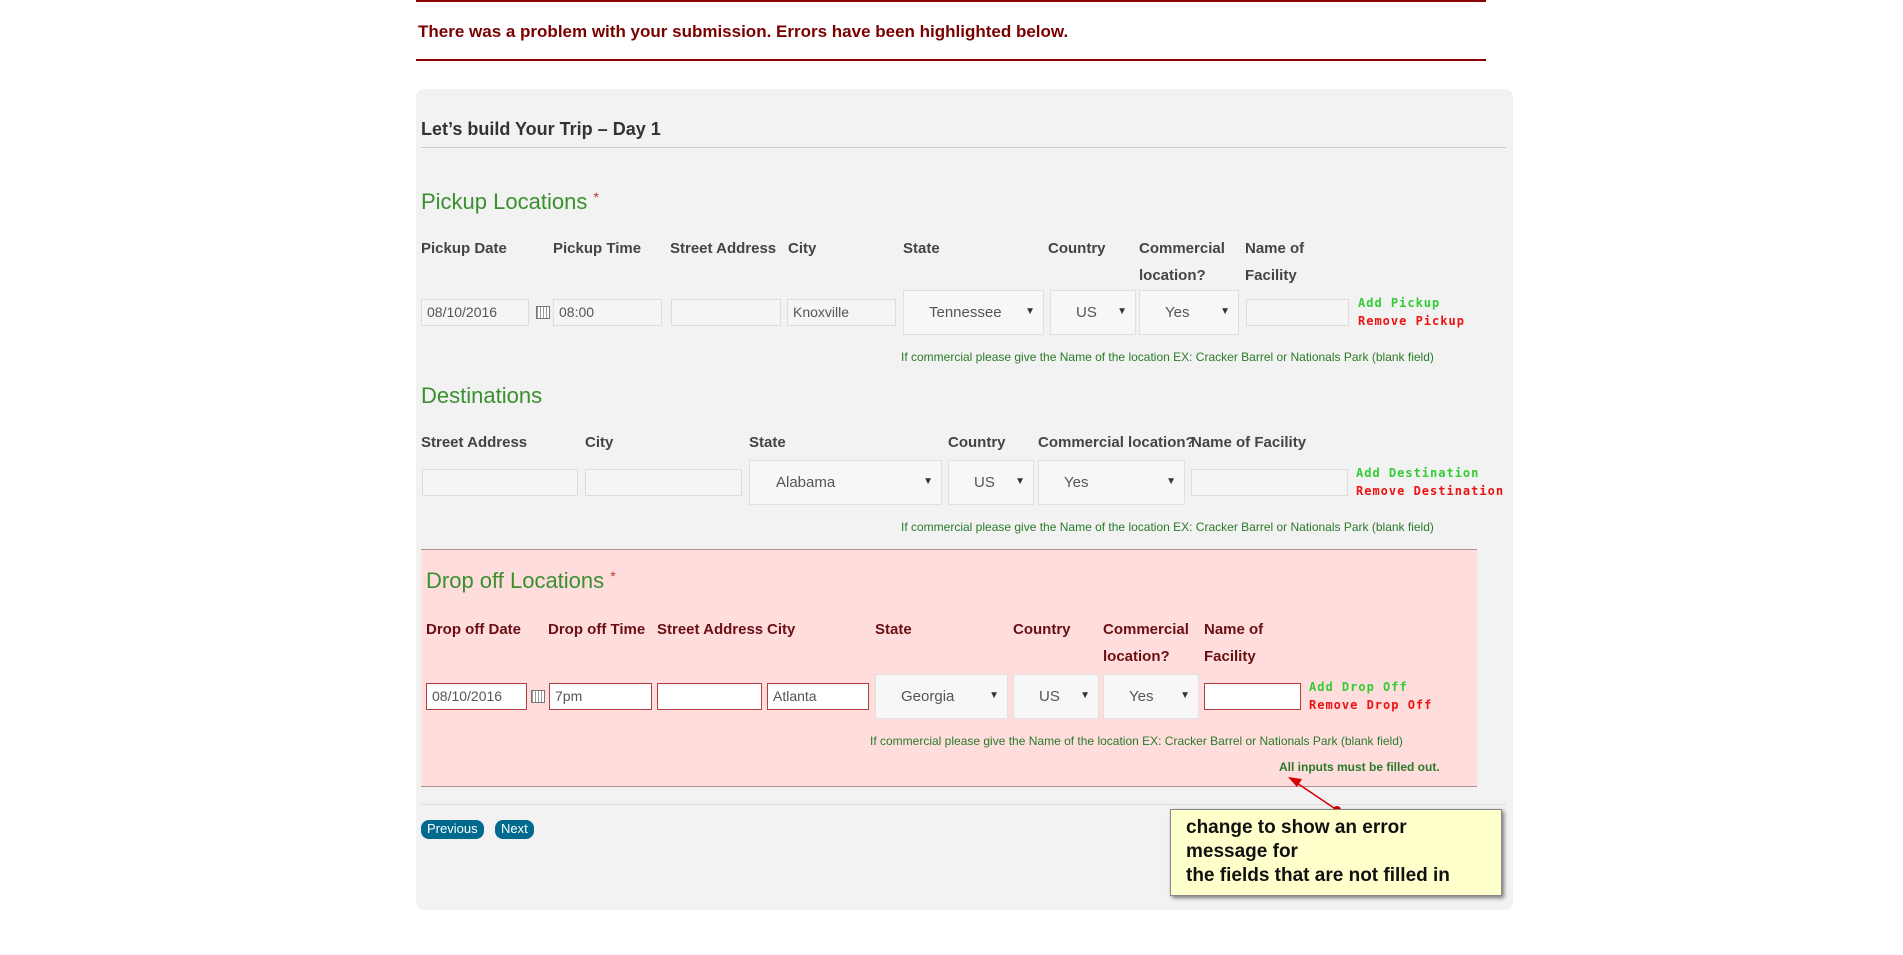 Image resolution: width=1903 pixels, height=955 pixels. I want to click on add-pickup-link: Add Pickup, so click(1399, 303).